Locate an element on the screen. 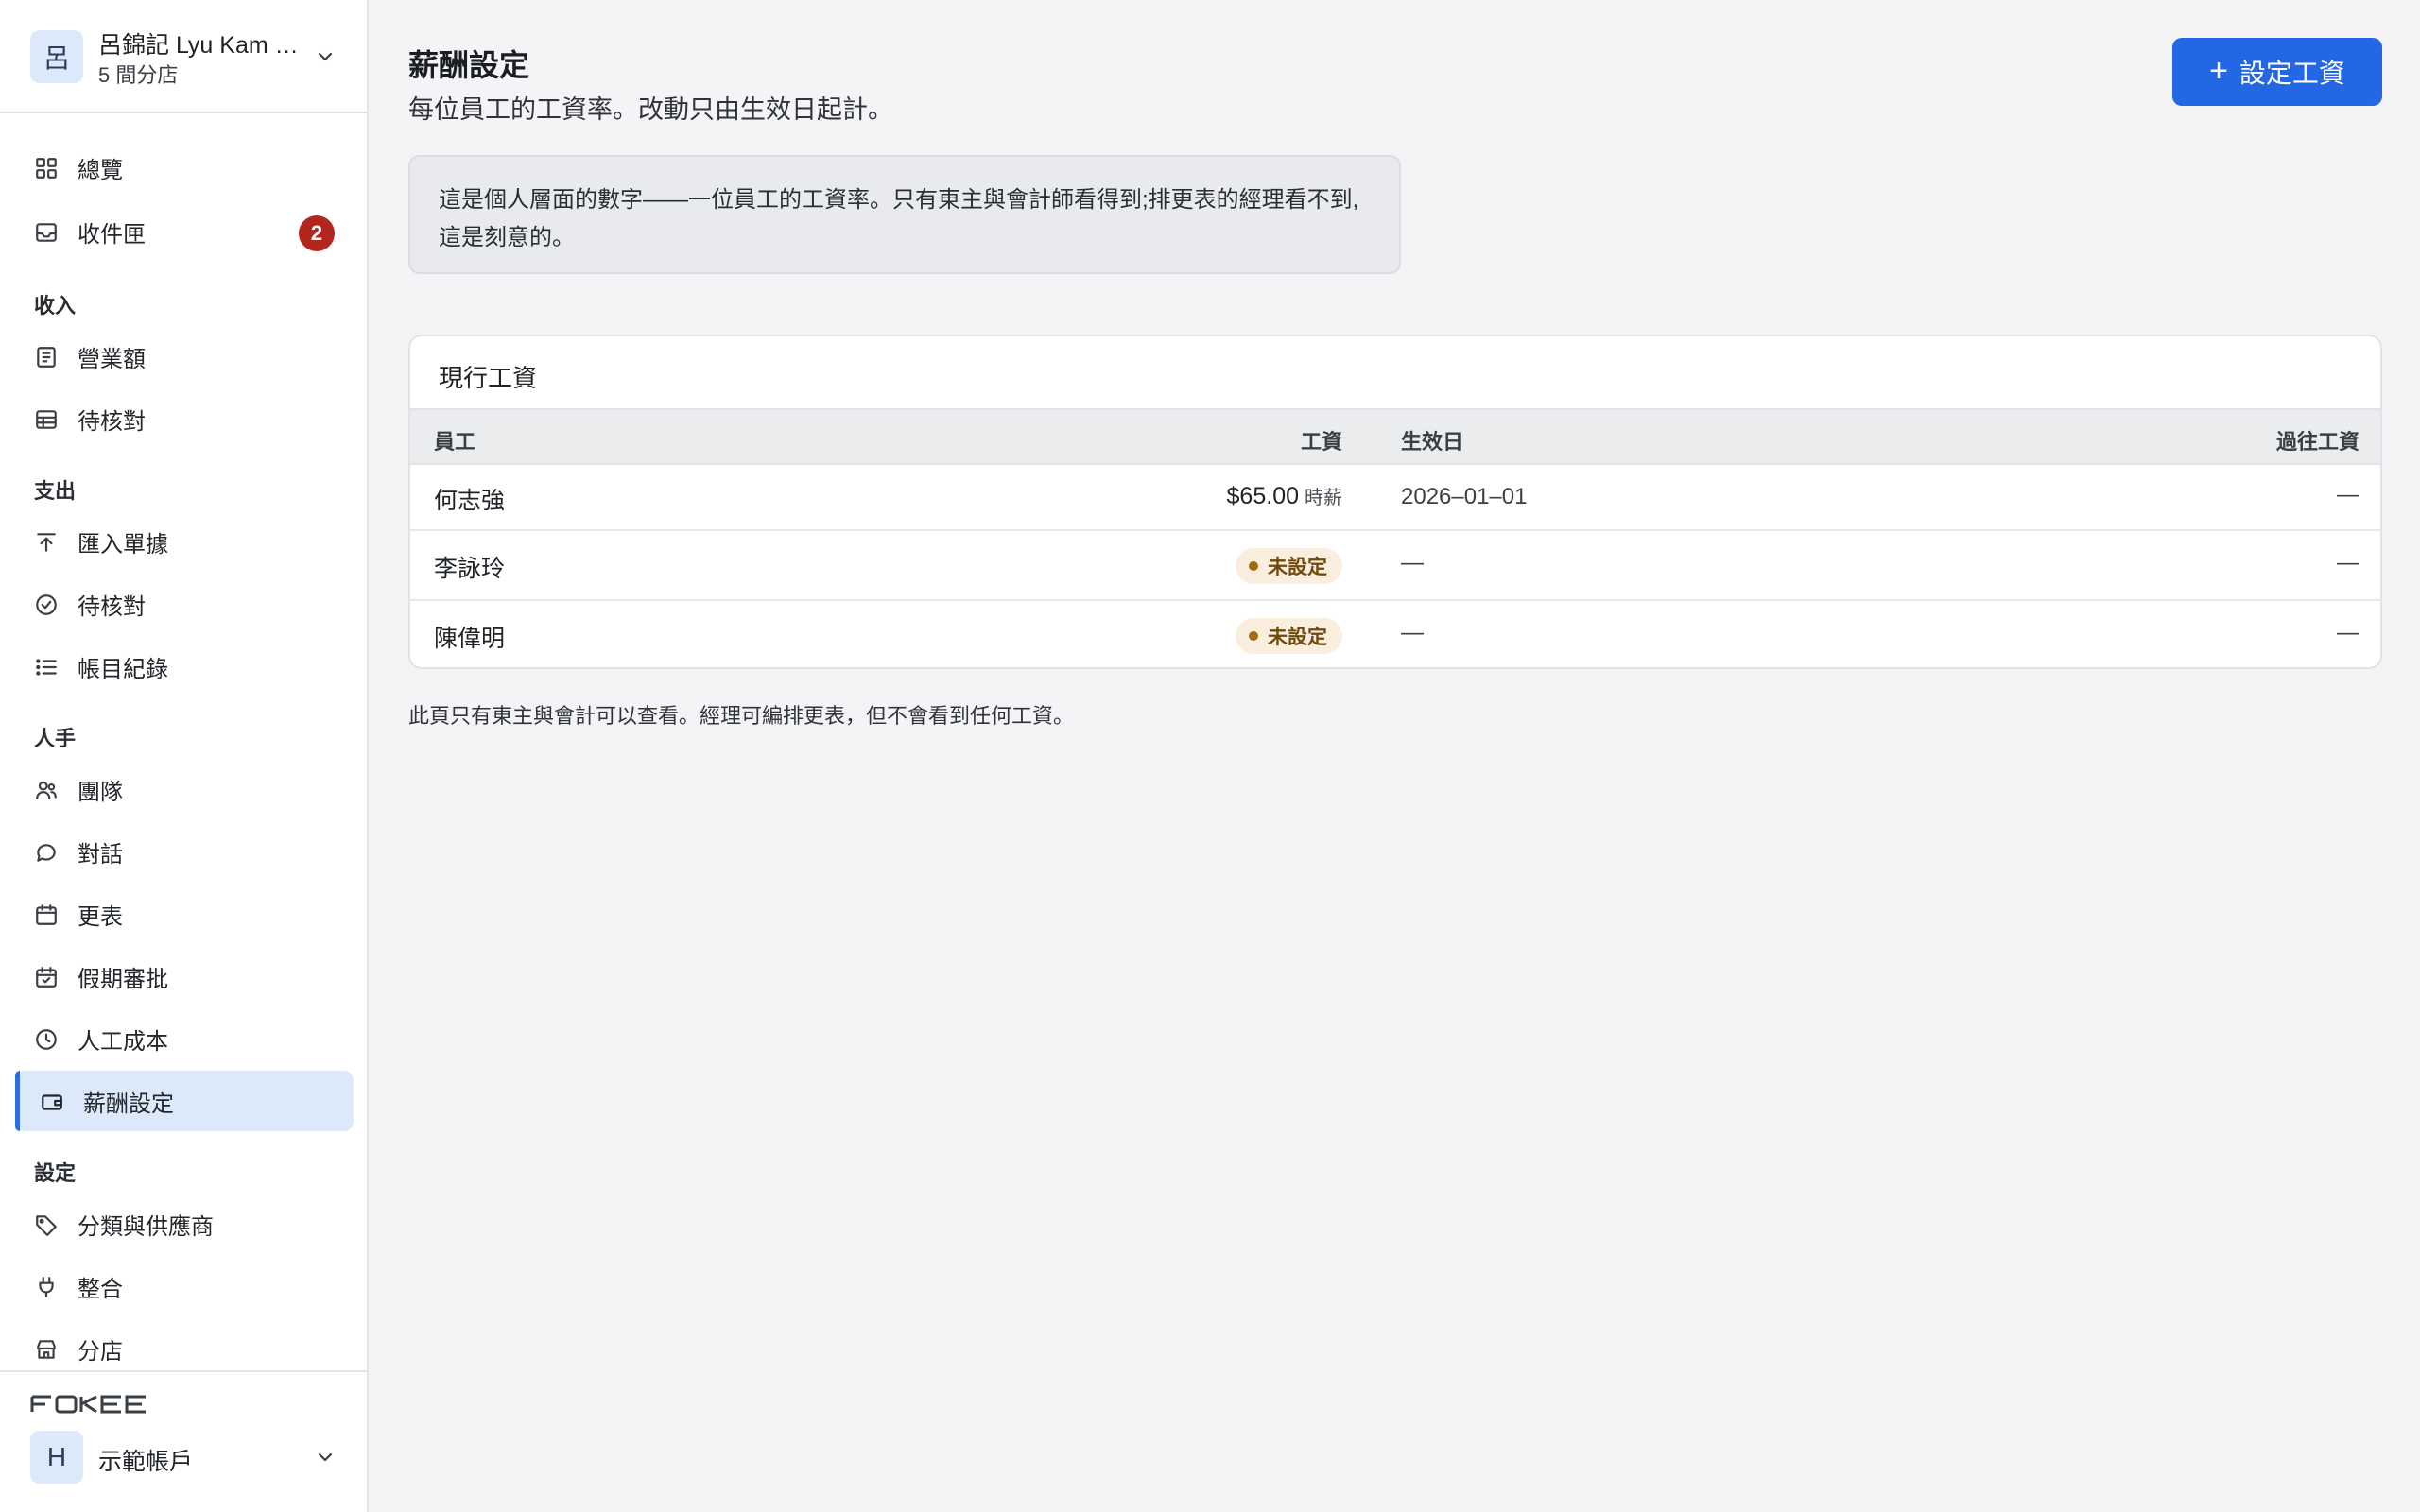 Image resolution: width=2420 pixels, height=1512 pixels. plus-icon: + is located at coordinates (2218, 70).